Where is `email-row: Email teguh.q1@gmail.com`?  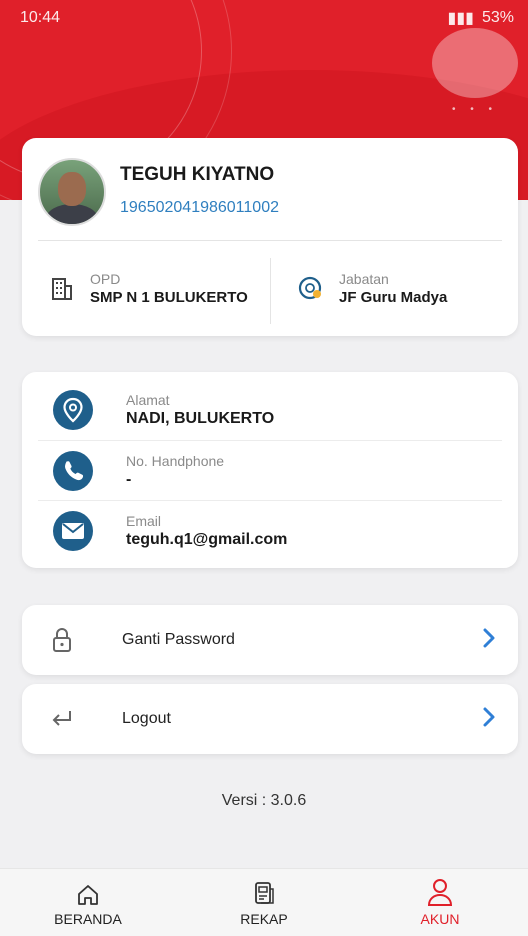 email-row: Email teguh.q1@gmail.com is located at coordinates (270, 531).